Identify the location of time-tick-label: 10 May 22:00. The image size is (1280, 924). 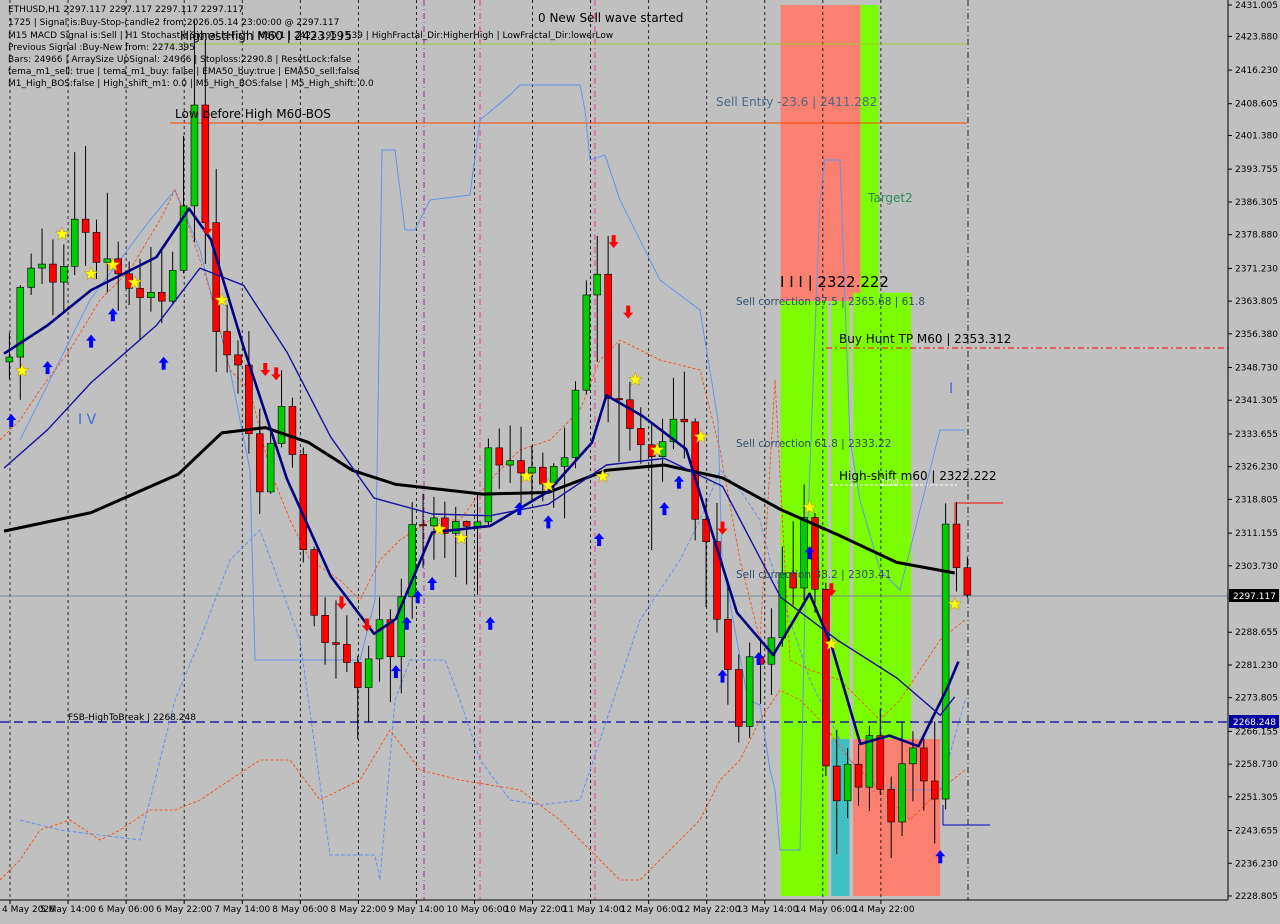
(536, 910).